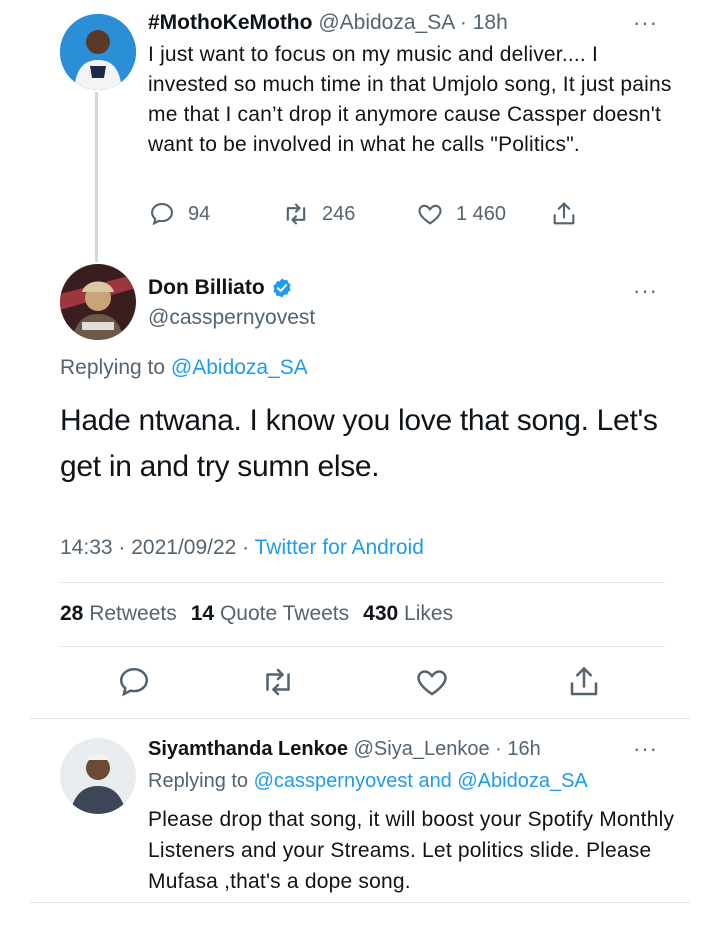 This screenshot has height=930, width=720. Describe the element at coordinates (284, 613) in the screenshot. I see `quotes-label: Quote Tweets` at that location.